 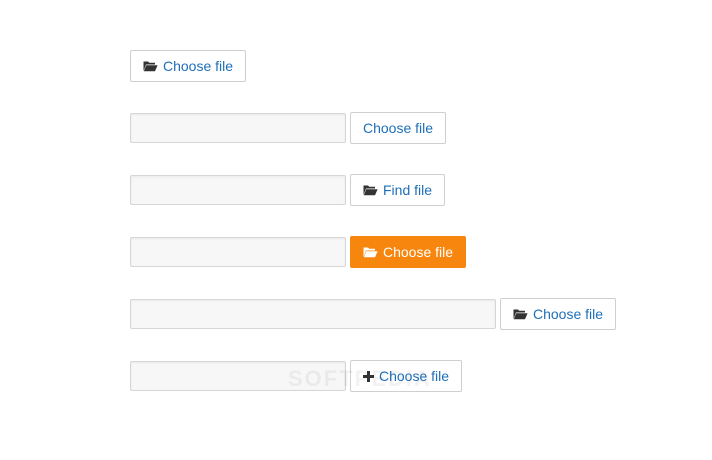 I want to click on file-picker-row-6: Choose file, so click(x=296, y=376).